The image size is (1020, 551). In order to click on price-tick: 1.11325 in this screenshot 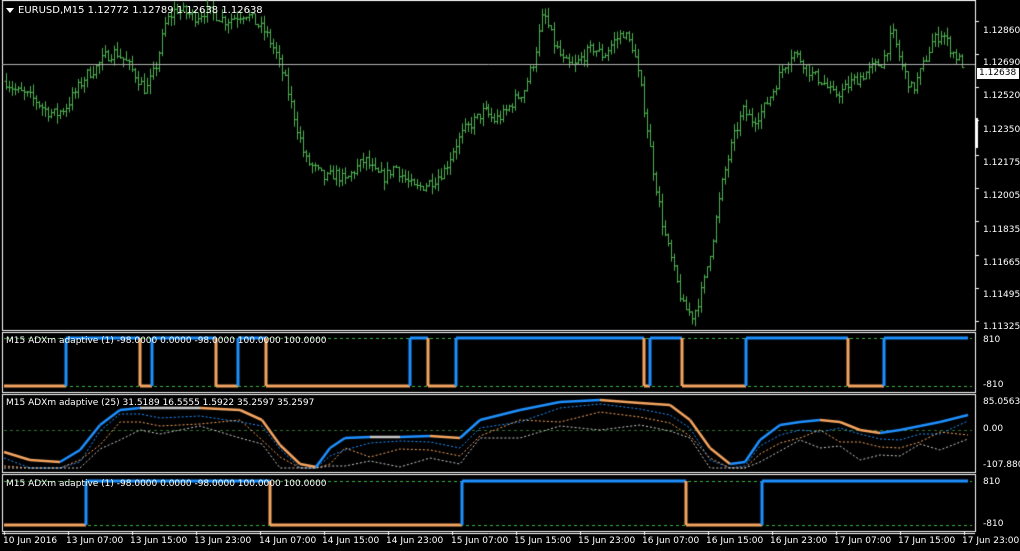, I will do `click(1001, 327)`.